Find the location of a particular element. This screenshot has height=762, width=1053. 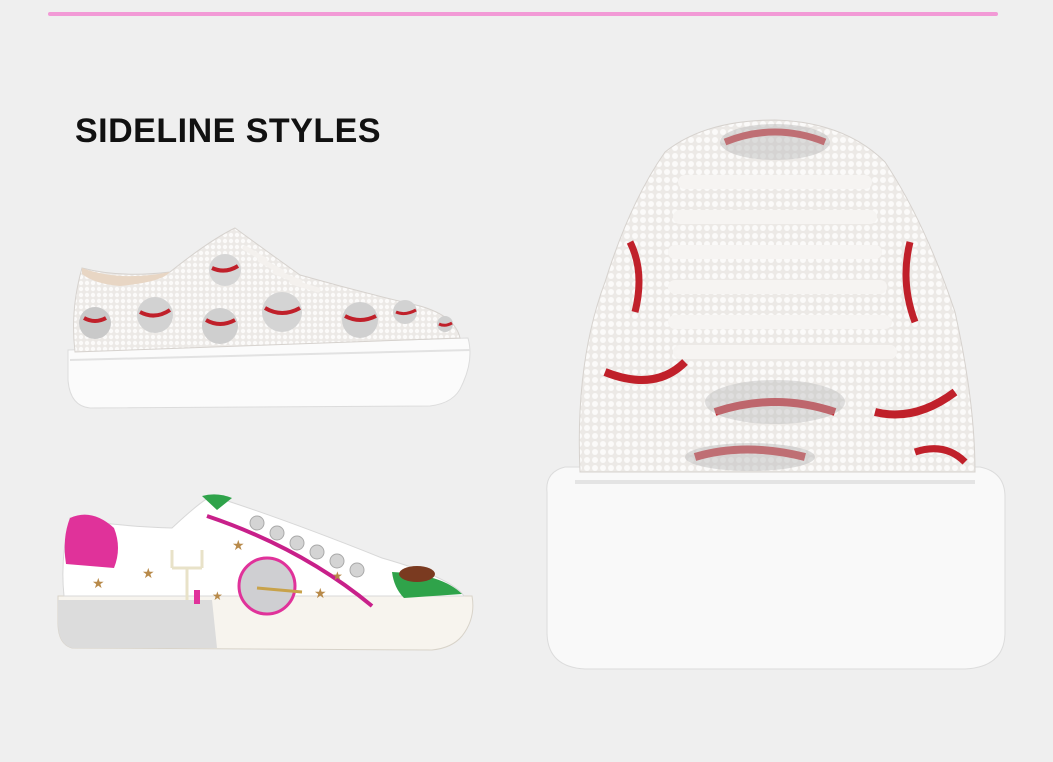

product-image-baseball-sneaker-side is located at coordinates (270, 320).